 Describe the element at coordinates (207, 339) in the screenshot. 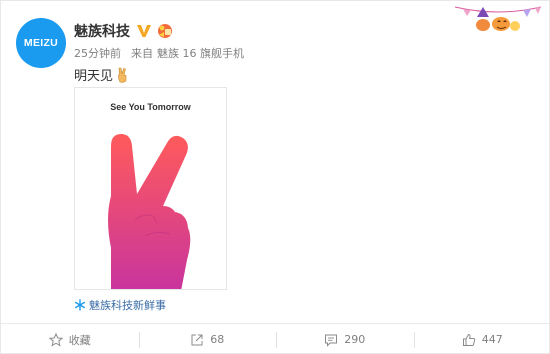

I see `repost-button: 68` at that location.